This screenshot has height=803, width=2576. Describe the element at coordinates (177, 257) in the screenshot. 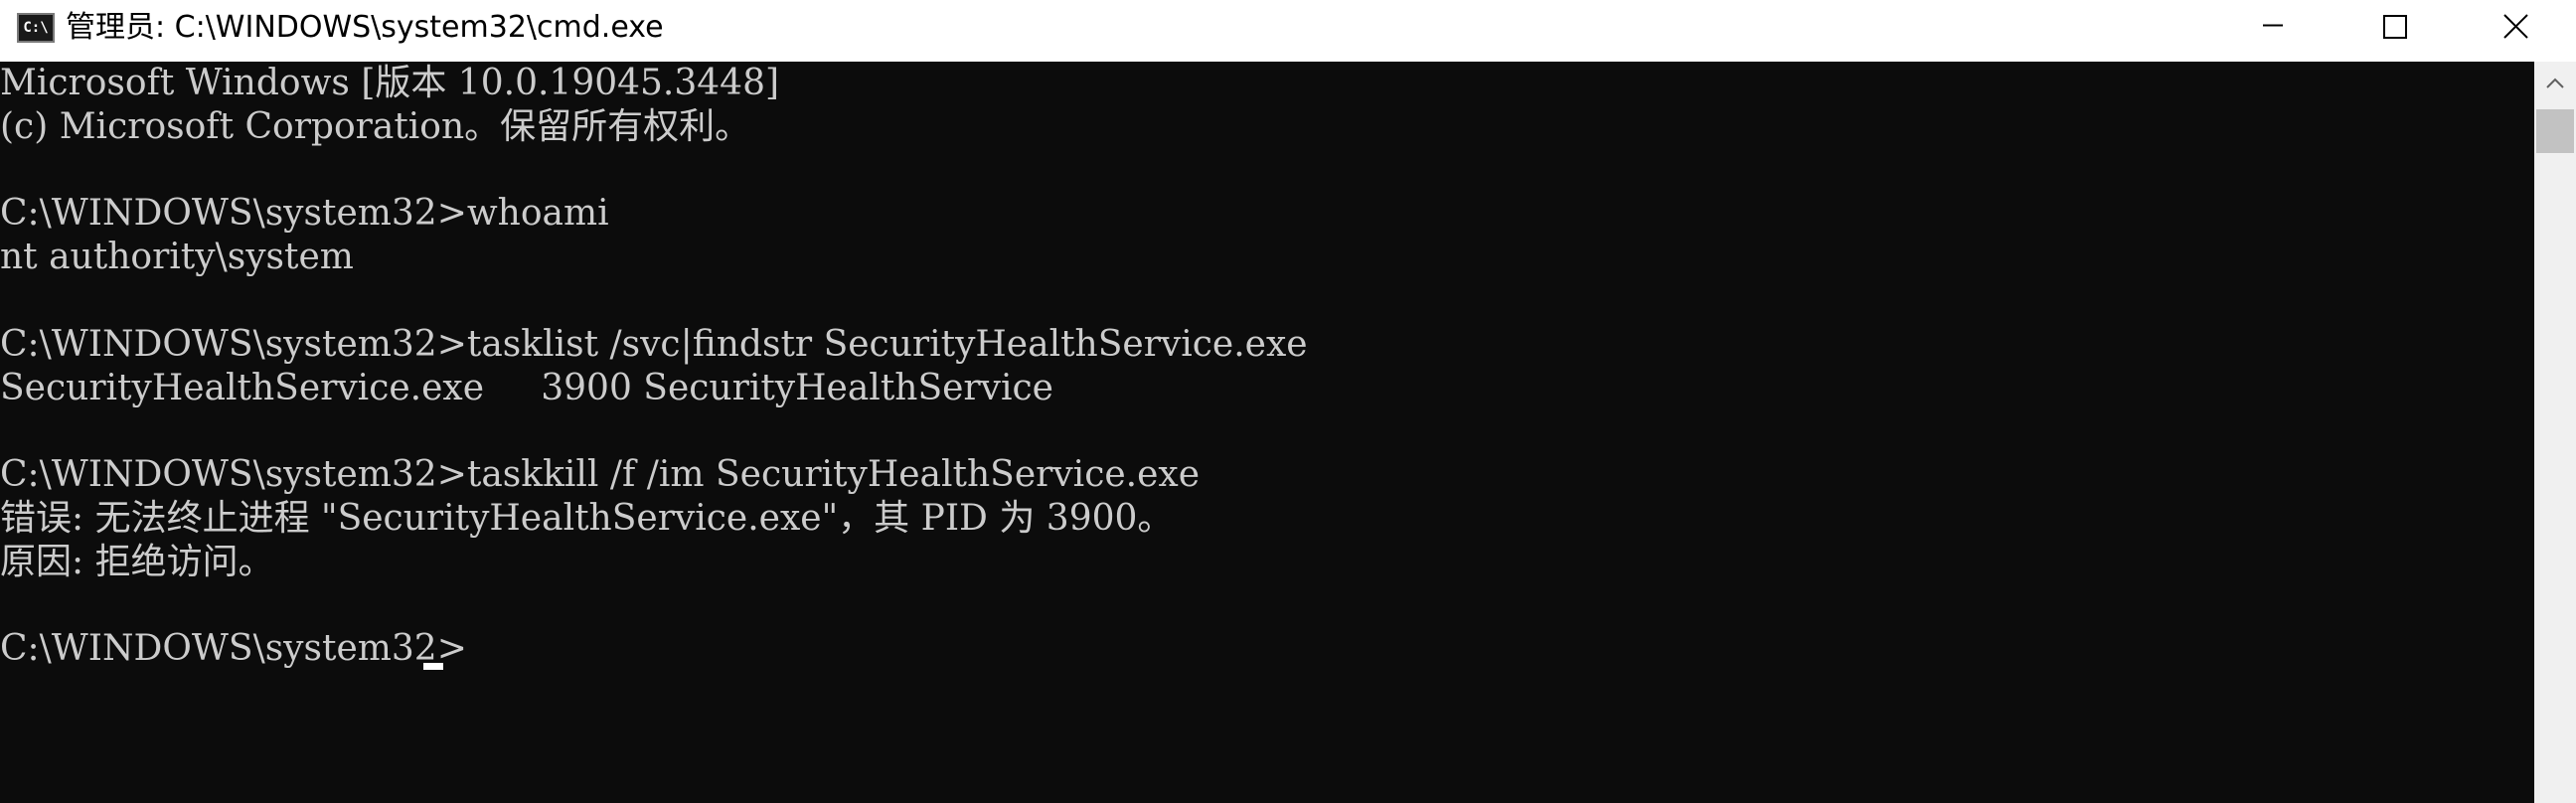

I see `console-line: nt authority\system` at that location.